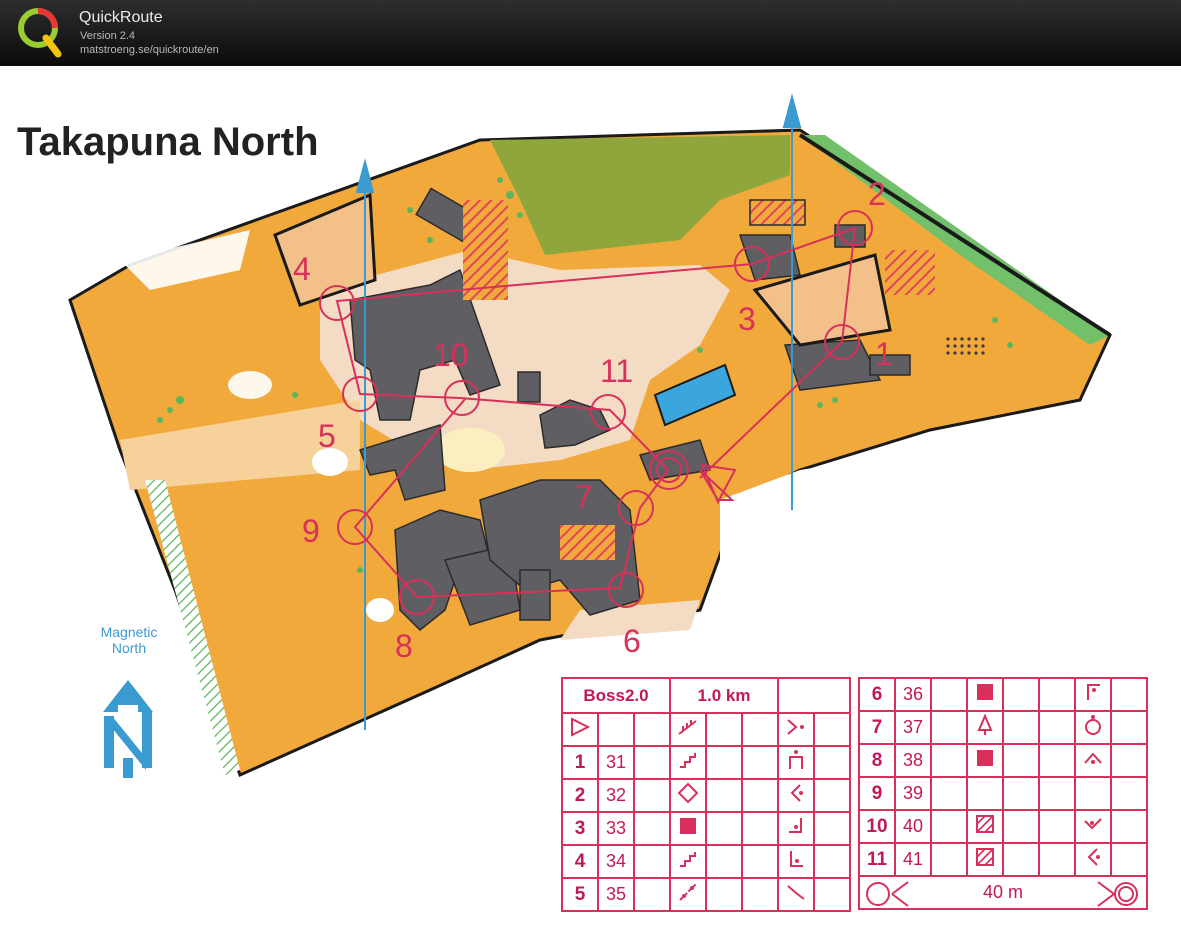 The height and width of the screenshot is (952, 1181). What do you see at coordinates (584, 497) in the screenshot?
I see `control-number-7: 7` at bounding box center [584, 497].